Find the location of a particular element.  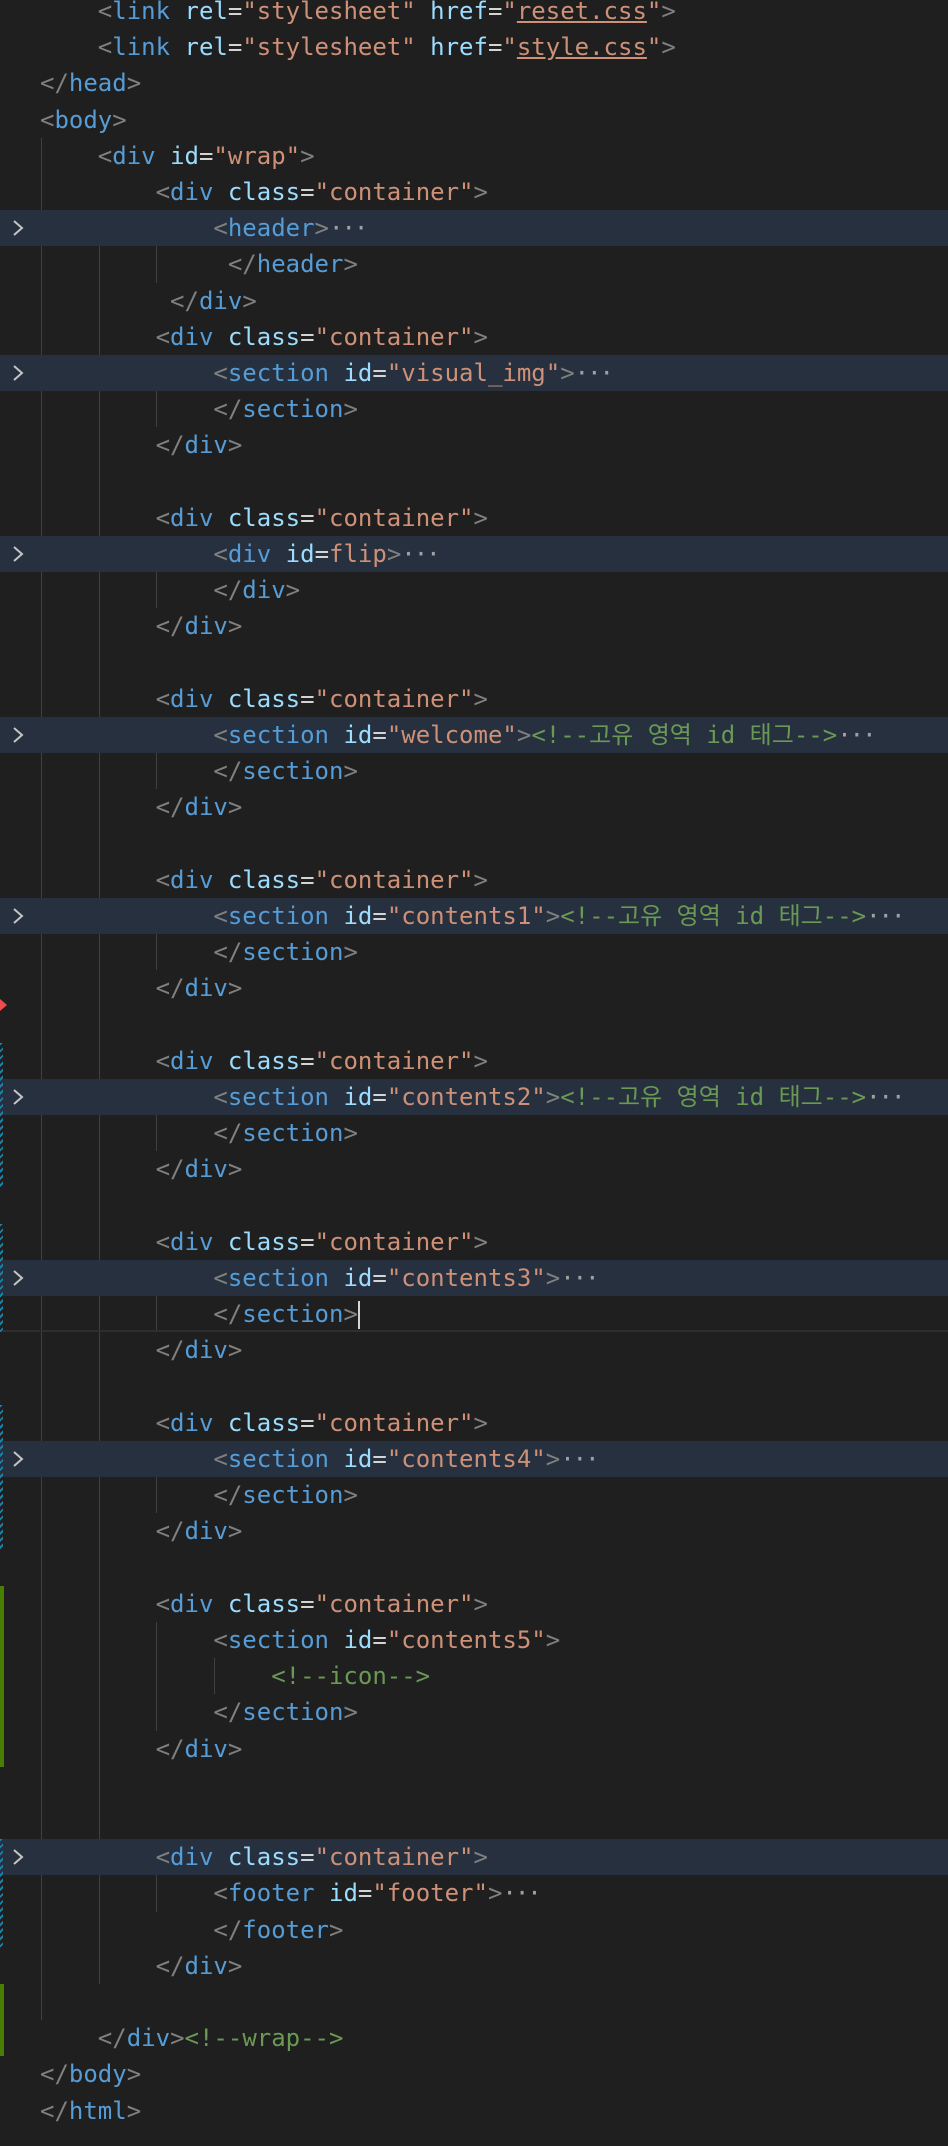

code-line: <header>··· is located at coordinates (474, 228).